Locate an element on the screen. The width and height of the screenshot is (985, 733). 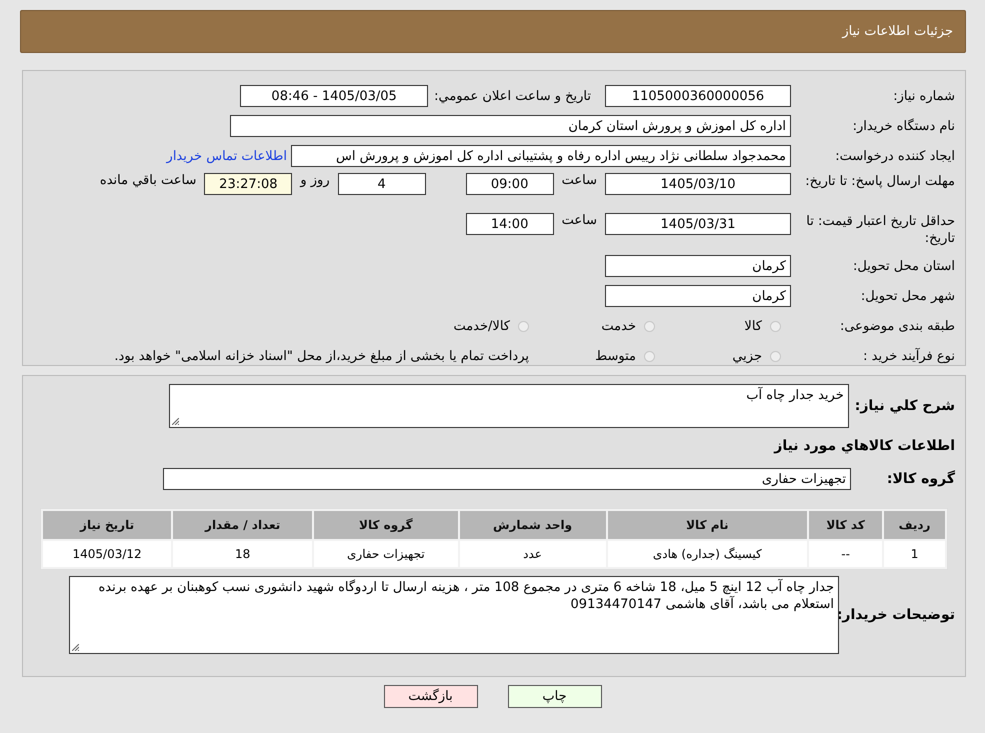
category-radio: خدمت is located at coordinates (605, 326).